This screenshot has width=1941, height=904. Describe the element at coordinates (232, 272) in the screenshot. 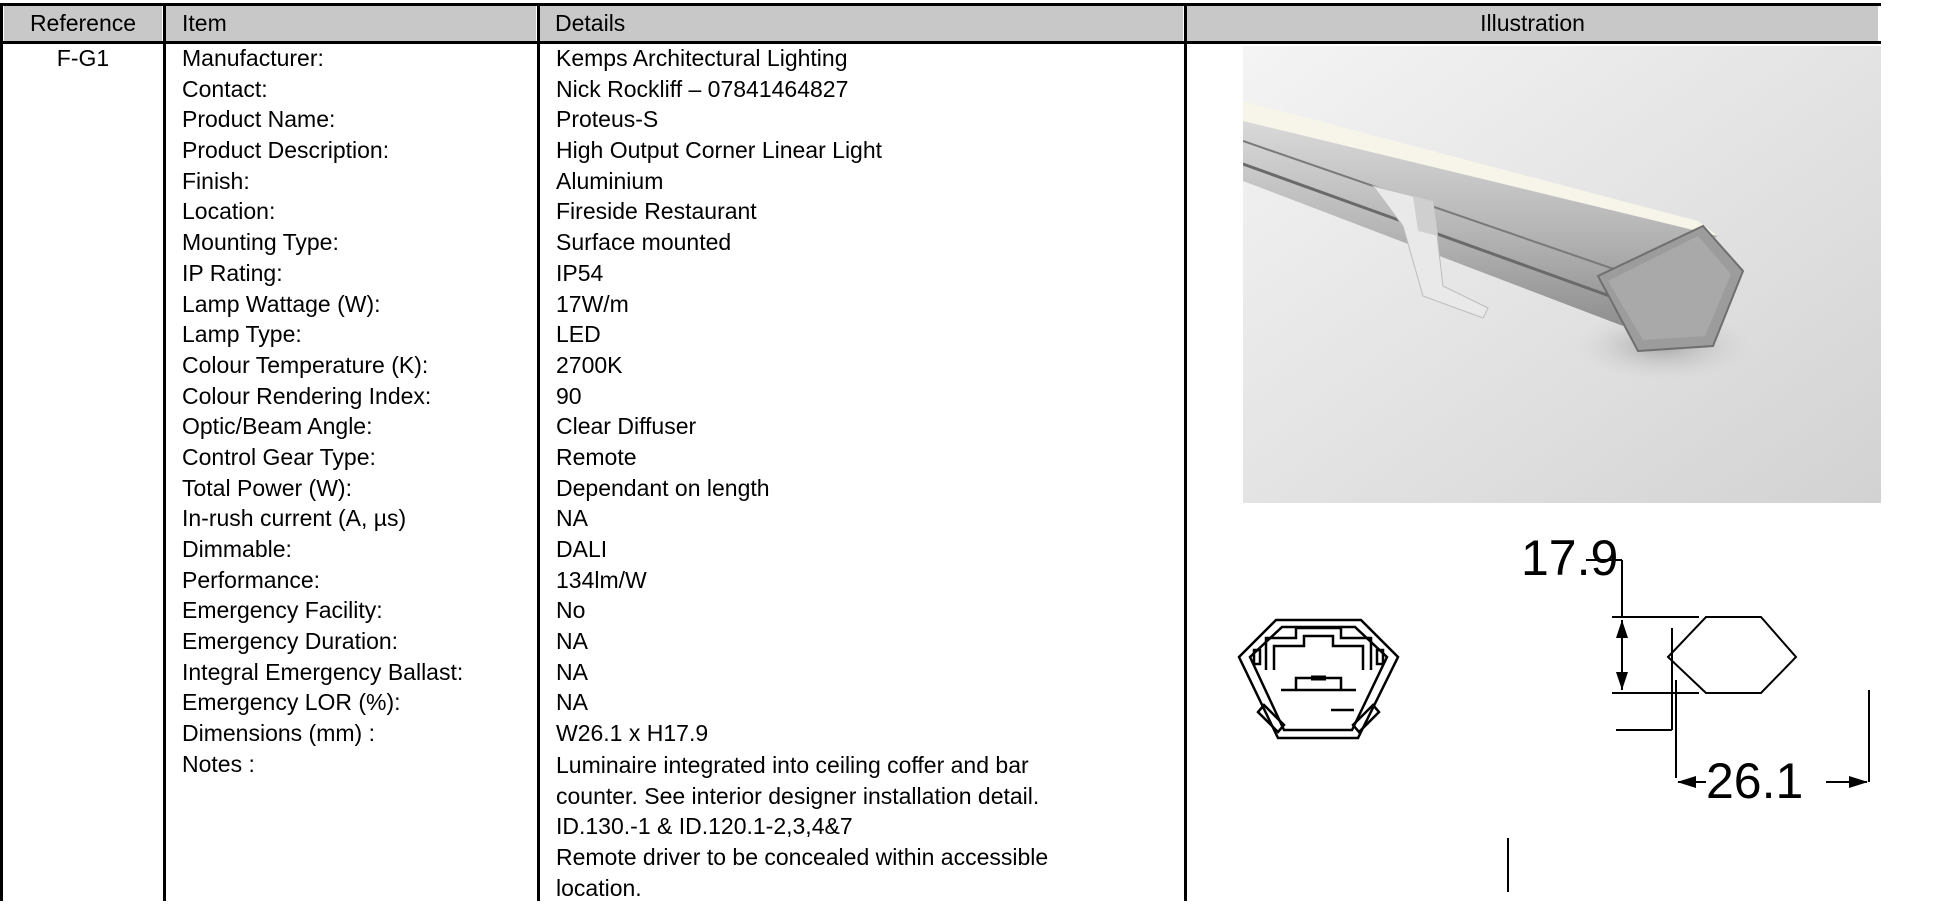

I see `item-label: IP Rating:` at that location.